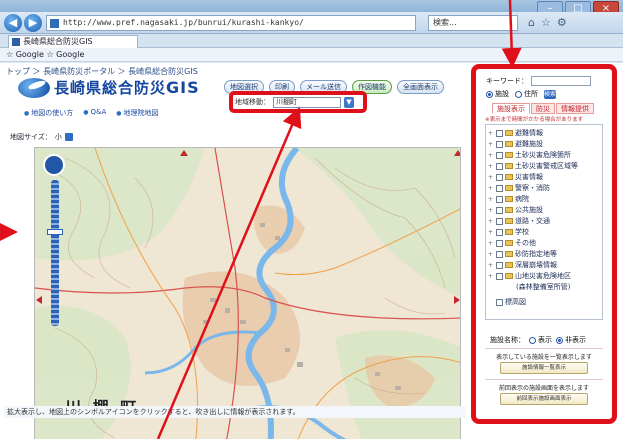 This screenshot has height=439, width=623. I want to click on tab-icon, so click(16, 42).